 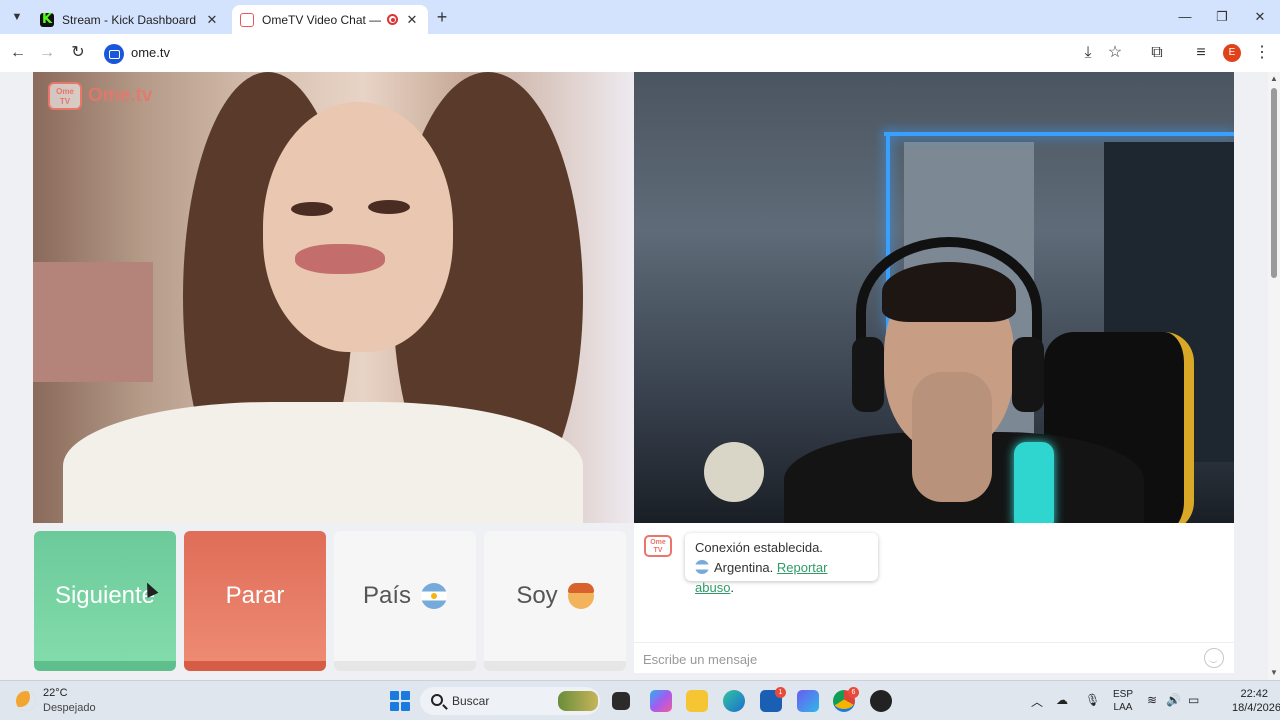 I want to click on kick-favicon-icon, so click(x=47, y=19).